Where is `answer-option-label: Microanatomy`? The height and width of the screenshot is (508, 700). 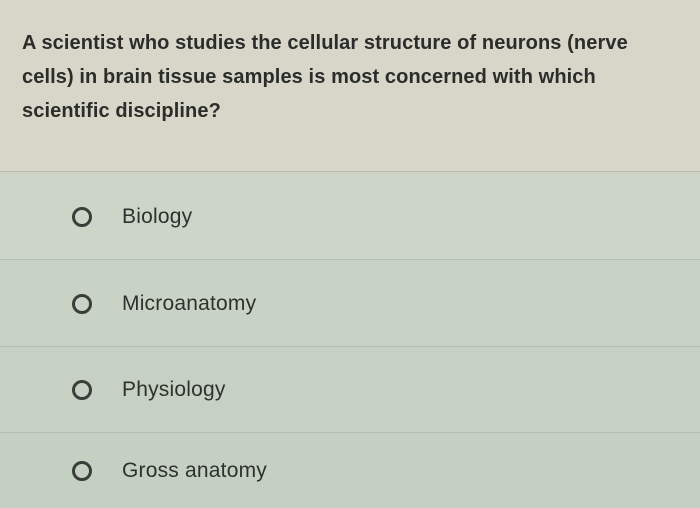
answer-option-label: Microanatomy is located at coordinates (189, 303).